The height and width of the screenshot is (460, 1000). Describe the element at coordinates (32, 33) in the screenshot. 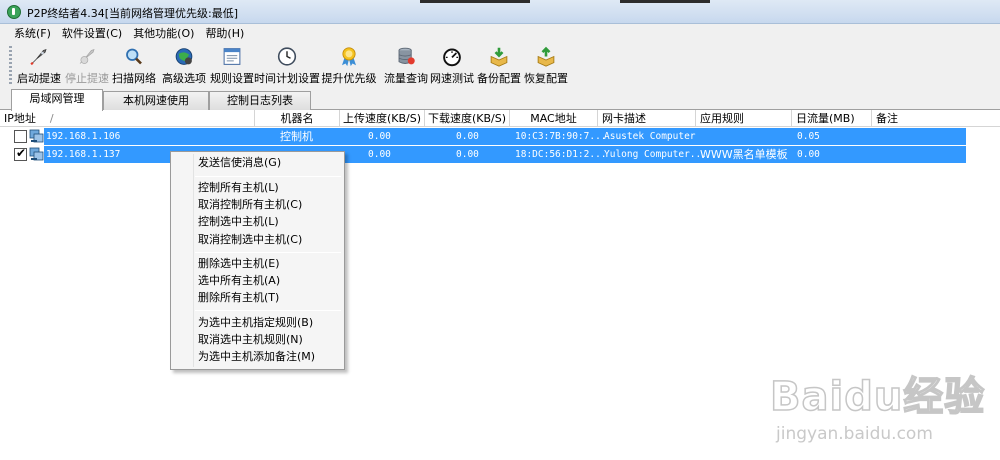

I see `menu-system: 系统(F)` at that location.